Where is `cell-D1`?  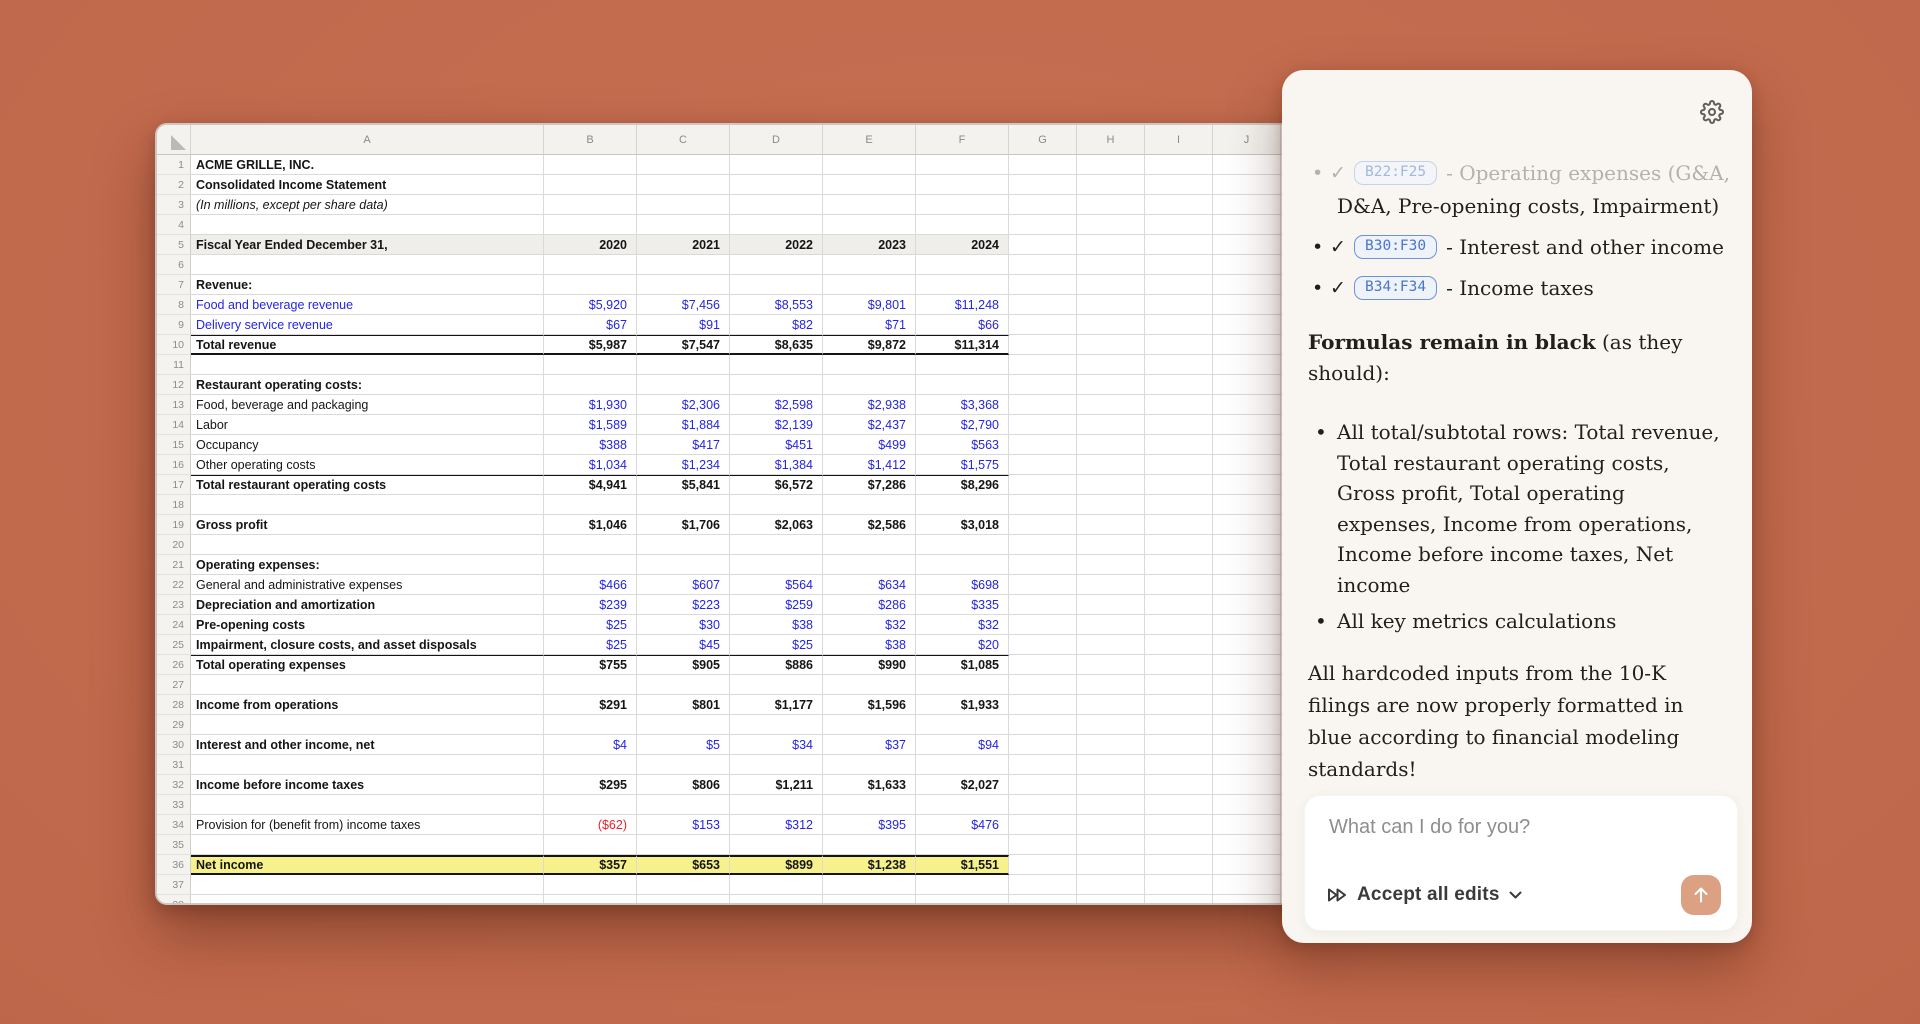 cell-D1 is located at coordinates (776, 165).